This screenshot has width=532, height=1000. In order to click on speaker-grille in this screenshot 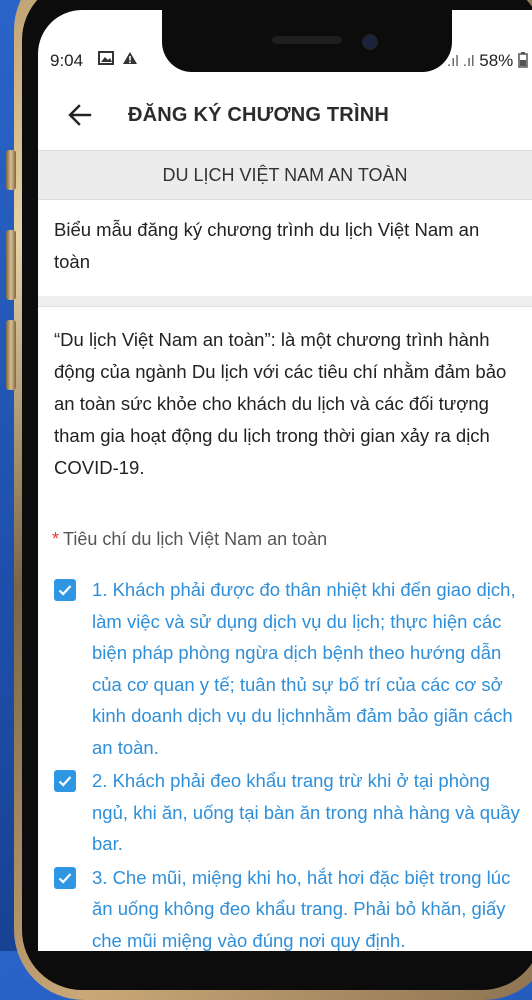, I will do `click(307, 40)`.